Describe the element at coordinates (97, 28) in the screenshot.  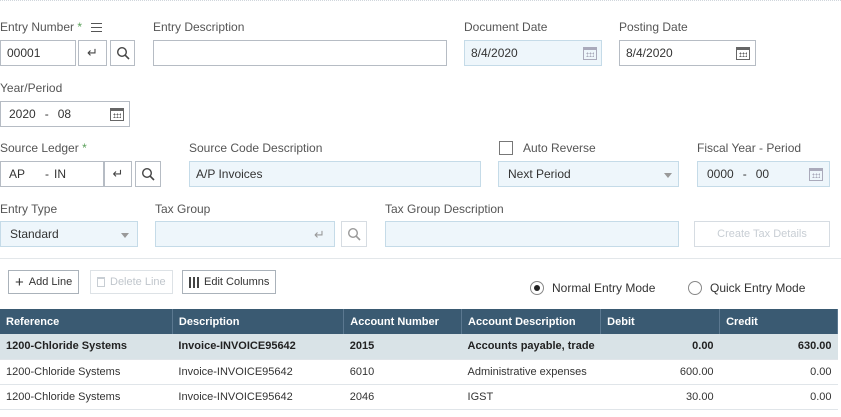
I see `menu-icon` at that location.